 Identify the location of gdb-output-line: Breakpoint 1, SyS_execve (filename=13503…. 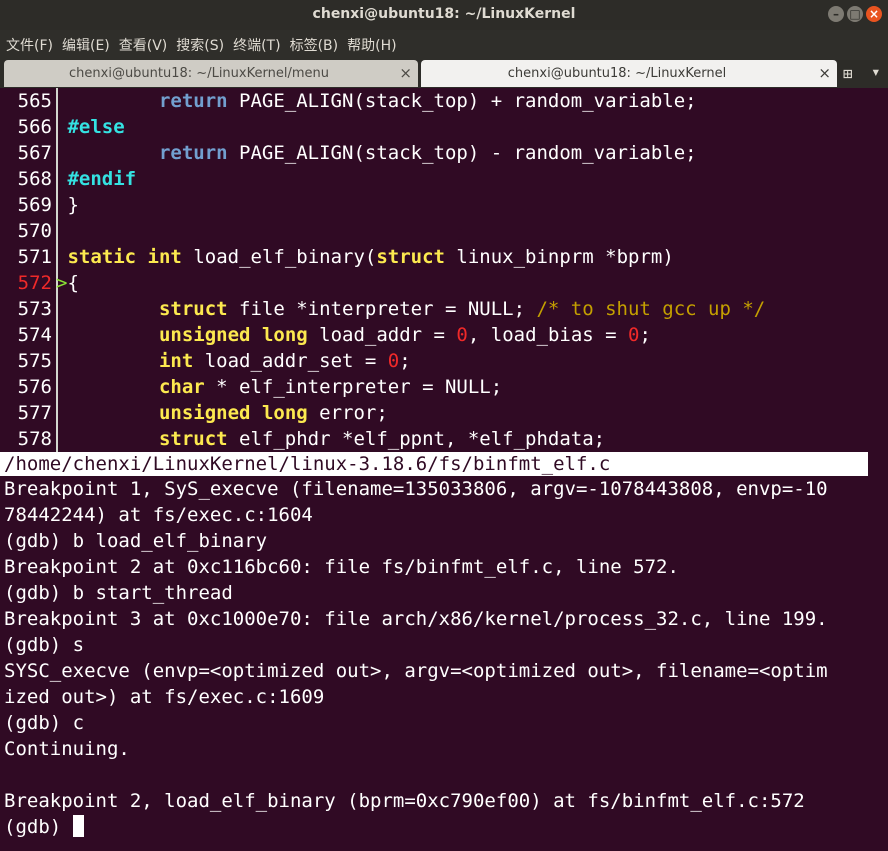
(416, 489).